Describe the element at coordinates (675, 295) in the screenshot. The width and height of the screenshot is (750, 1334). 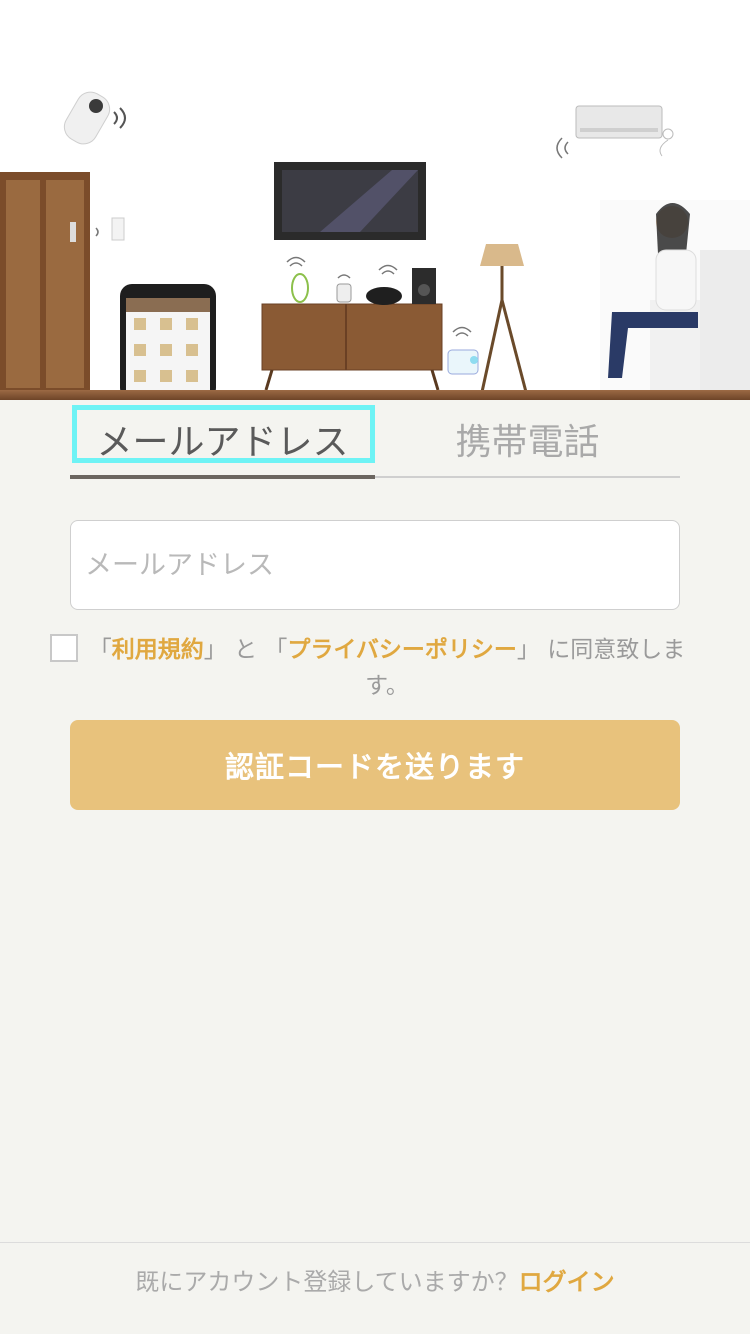
I see `person-on-stairs-illustration` at that location.